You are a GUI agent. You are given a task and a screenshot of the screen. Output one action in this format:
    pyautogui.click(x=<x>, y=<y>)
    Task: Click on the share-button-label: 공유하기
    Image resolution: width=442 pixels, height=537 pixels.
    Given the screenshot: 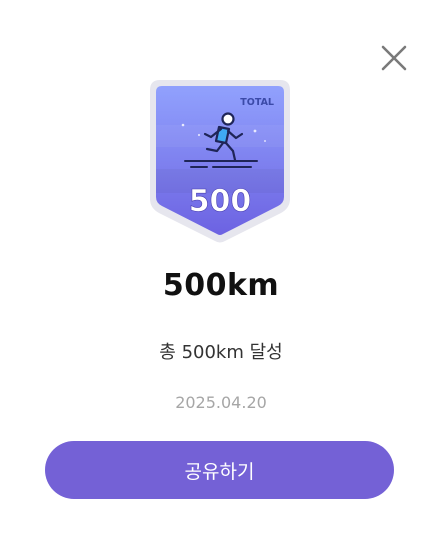 What is the action you would take?
    pyautogui.click(x=219, y=471)
    